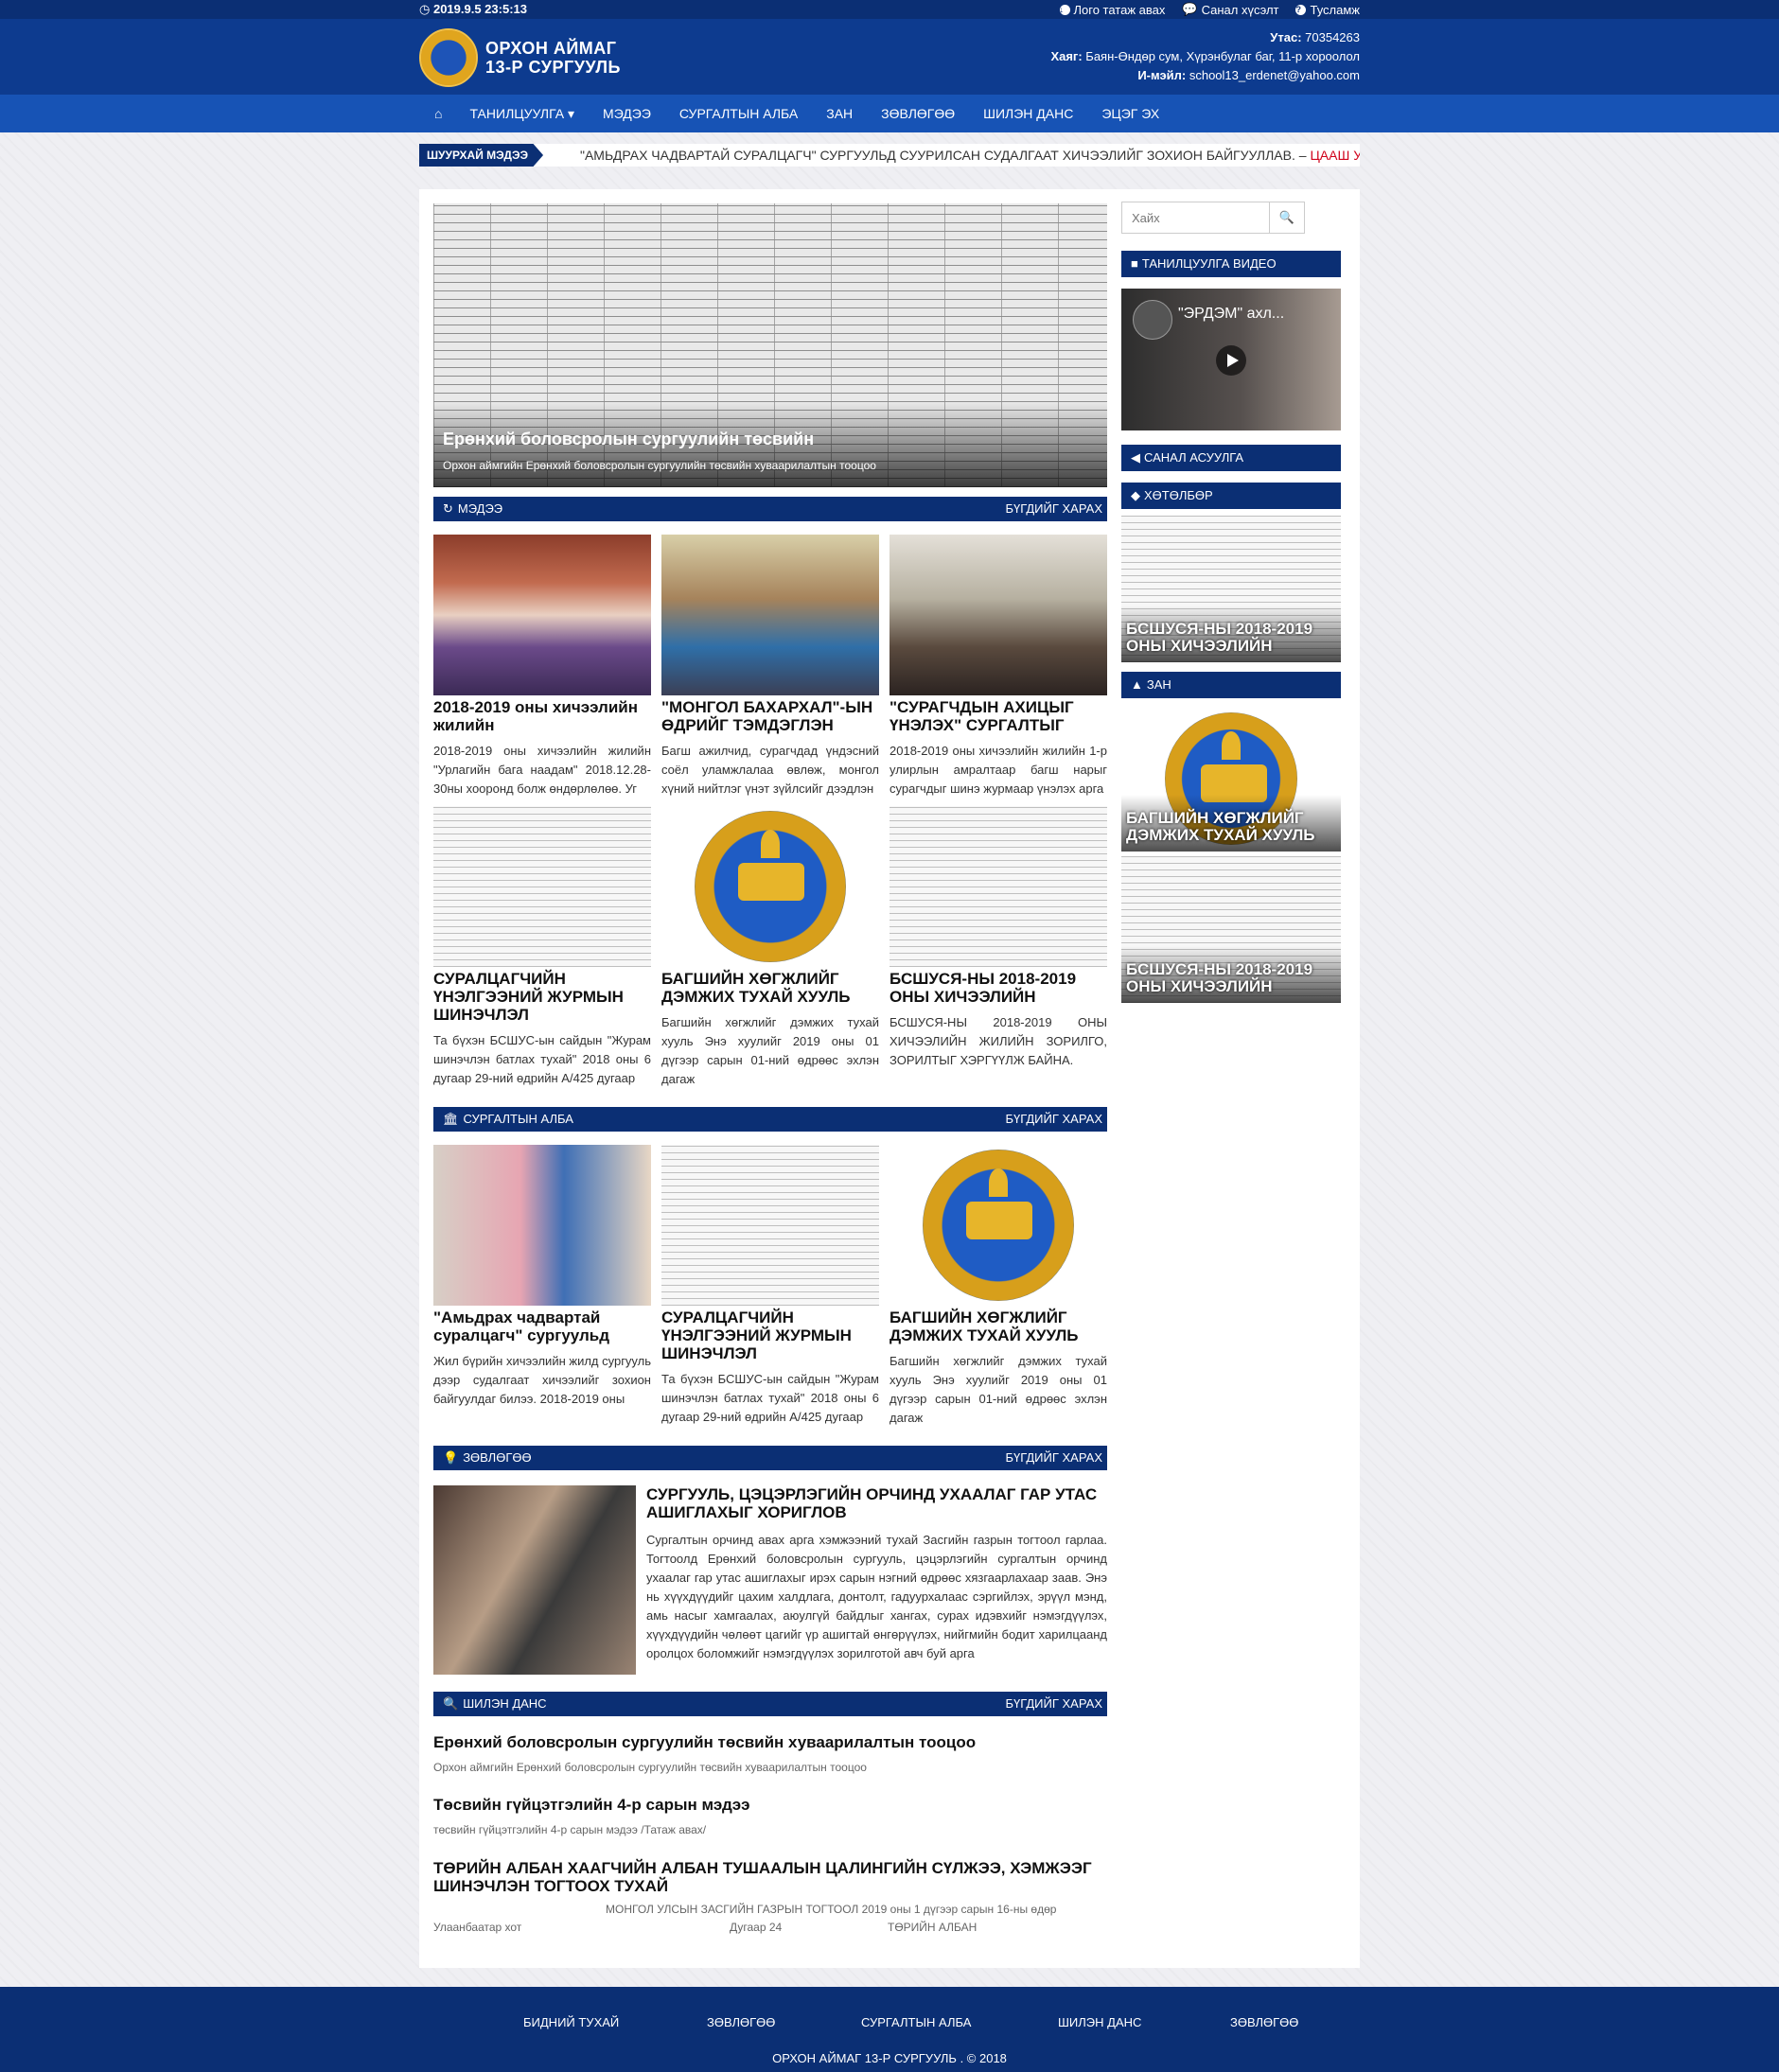 The width and height of the screenshot is (1779, 2072). What do you see at coordinates (534, 1580) in the screenshot?
I see `advice-image` at bounding box center [534, 1580].